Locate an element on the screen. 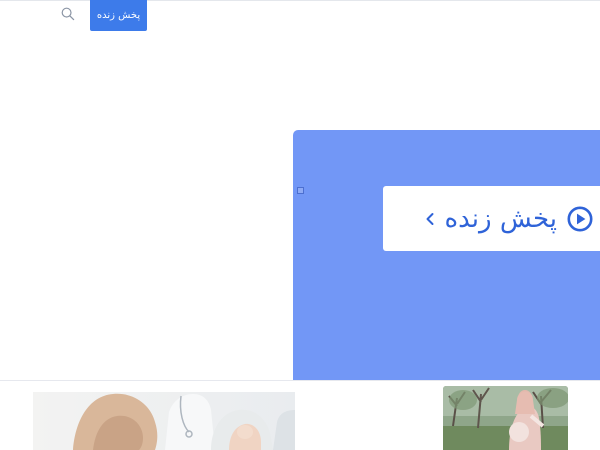  pregnant-woman-outdoors-photo is located at coordinates (505, 418).